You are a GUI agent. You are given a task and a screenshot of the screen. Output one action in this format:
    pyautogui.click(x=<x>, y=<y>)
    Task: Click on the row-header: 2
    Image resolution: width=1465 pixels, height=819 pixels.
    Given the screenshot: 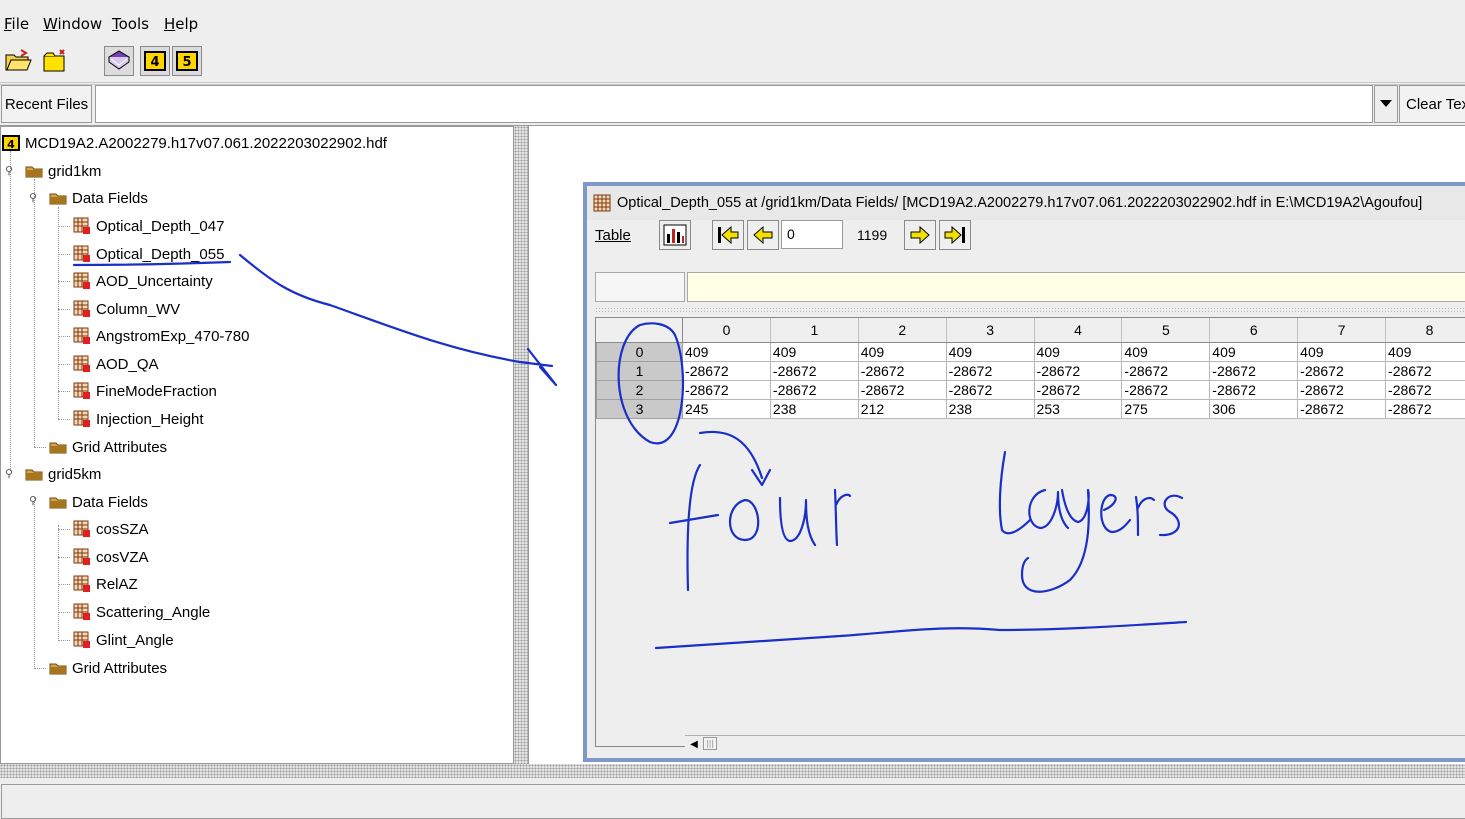 What is the action you would take?
    pyautogui.click(x=640, y=389)
    